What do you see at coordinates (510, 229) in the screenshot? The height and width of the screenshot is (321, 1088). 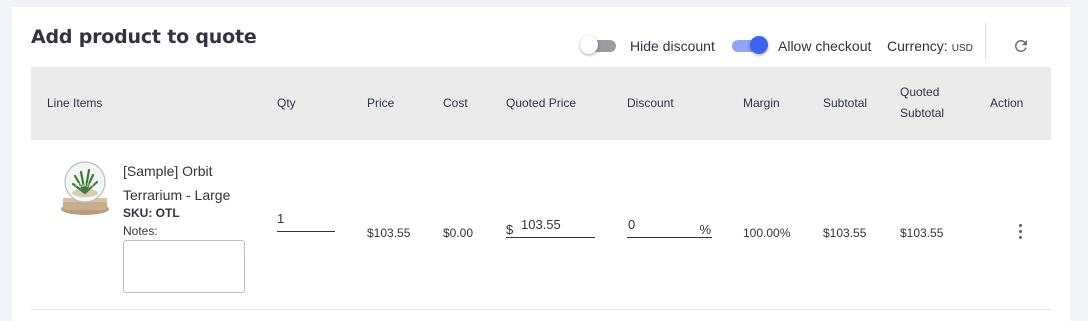 I see `quoted-price-prefix: $` at bounding box center [510, 229].